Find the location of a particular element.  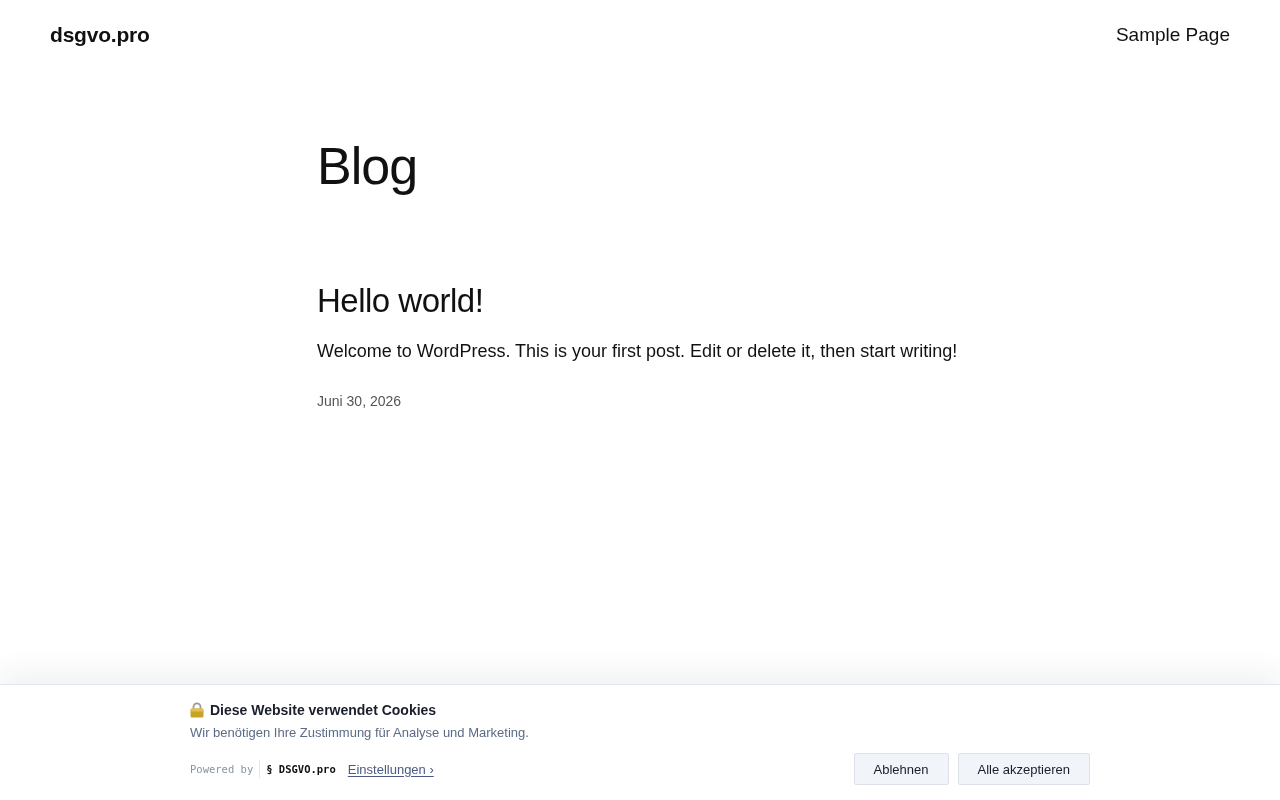

post-title-link: Hello world! is located at coordinates (400, 301).